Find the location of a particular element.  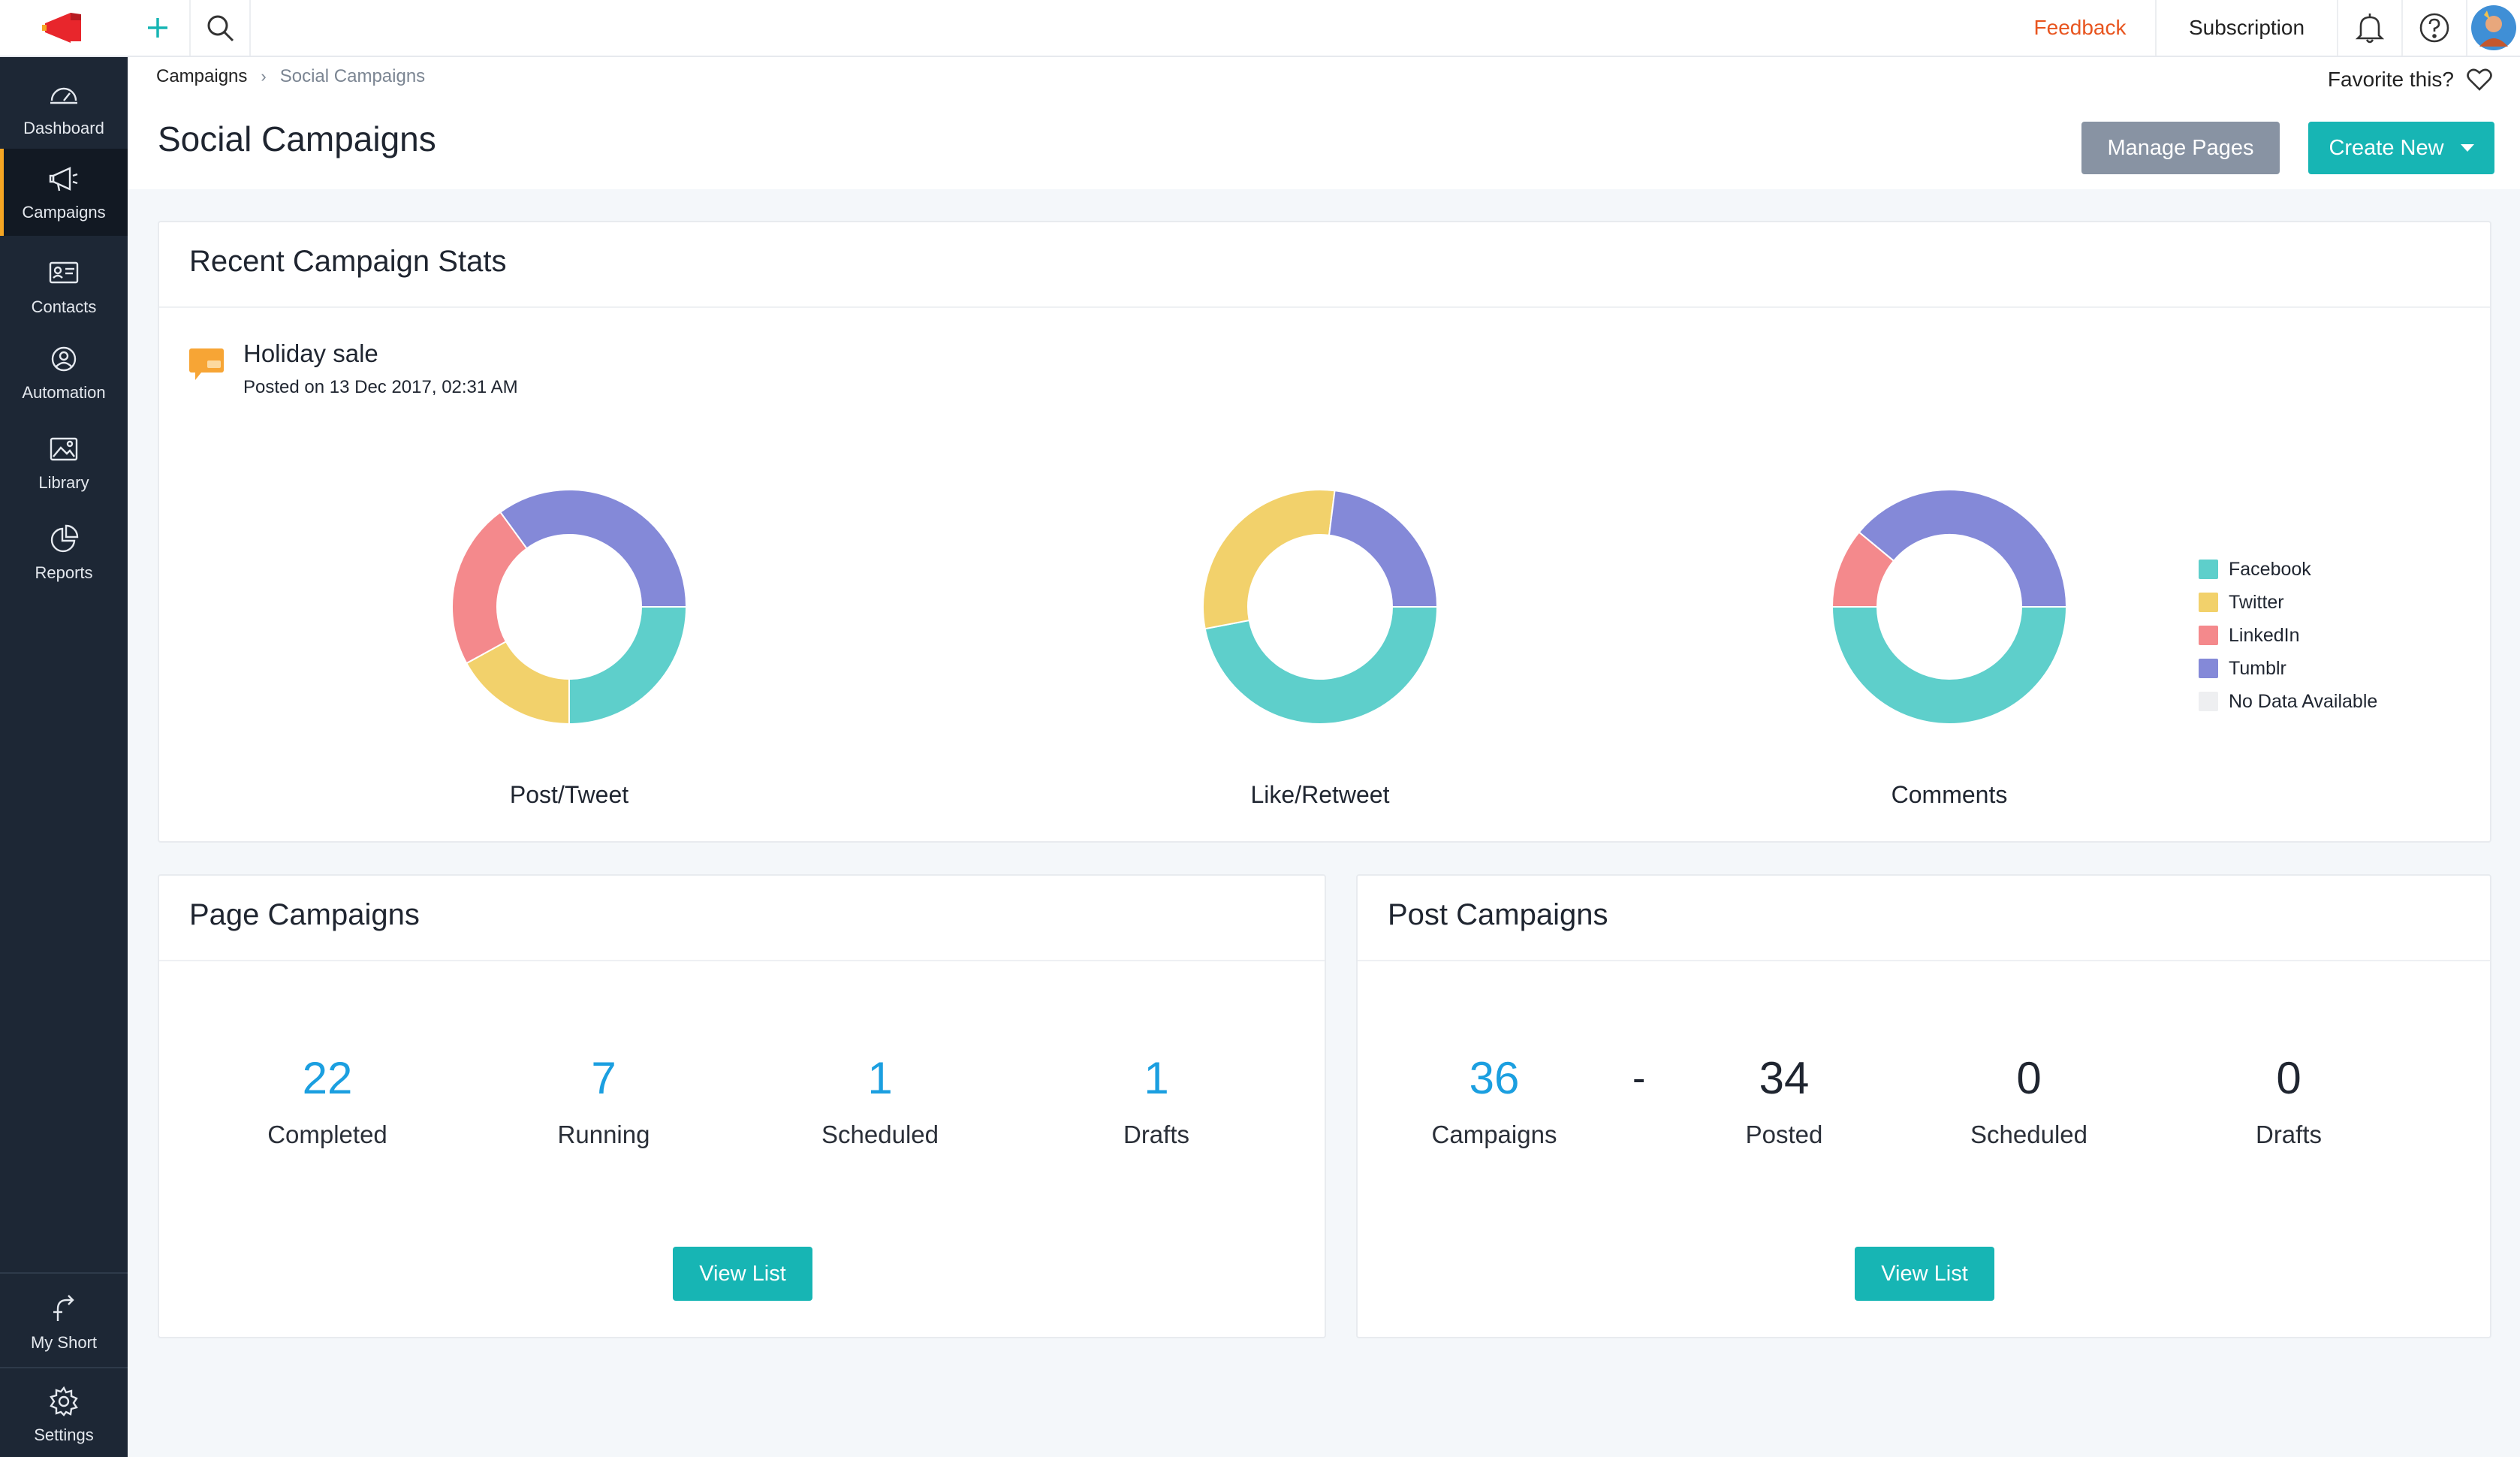

avatar-icon is located at coordinates (2493, 28).